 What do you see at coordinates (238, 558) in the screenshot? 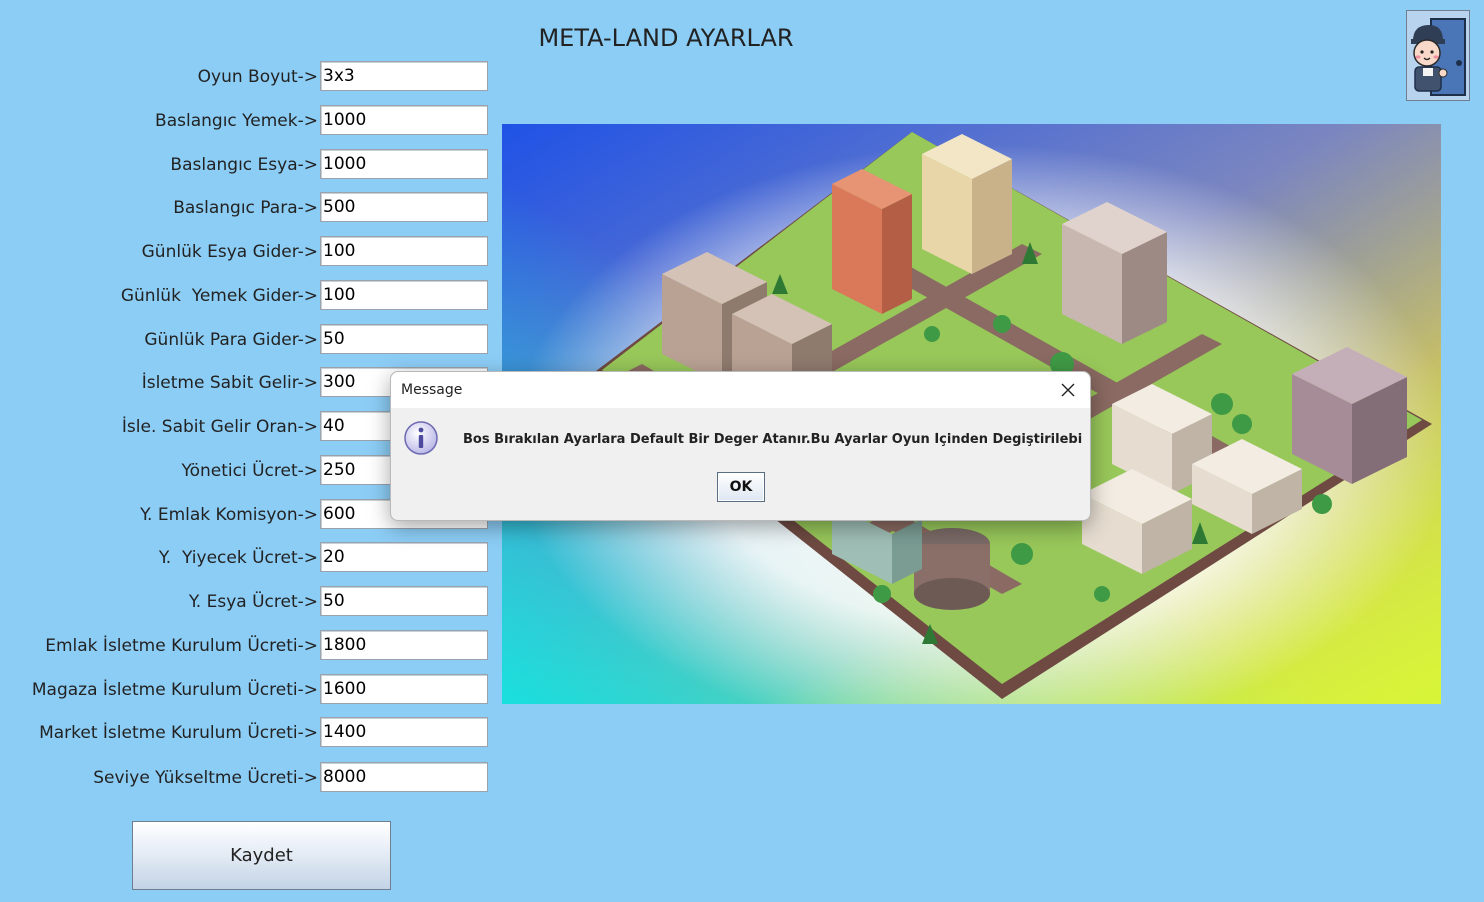
I see `setting-label: Y. Yiyecek Ücret->` at bounding box center [238, 558].